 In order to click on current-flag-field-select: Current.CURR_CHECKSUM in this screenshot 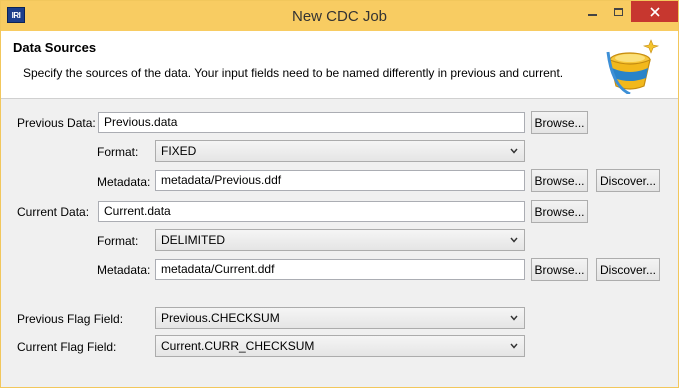, I will do `click(340, 346)`.